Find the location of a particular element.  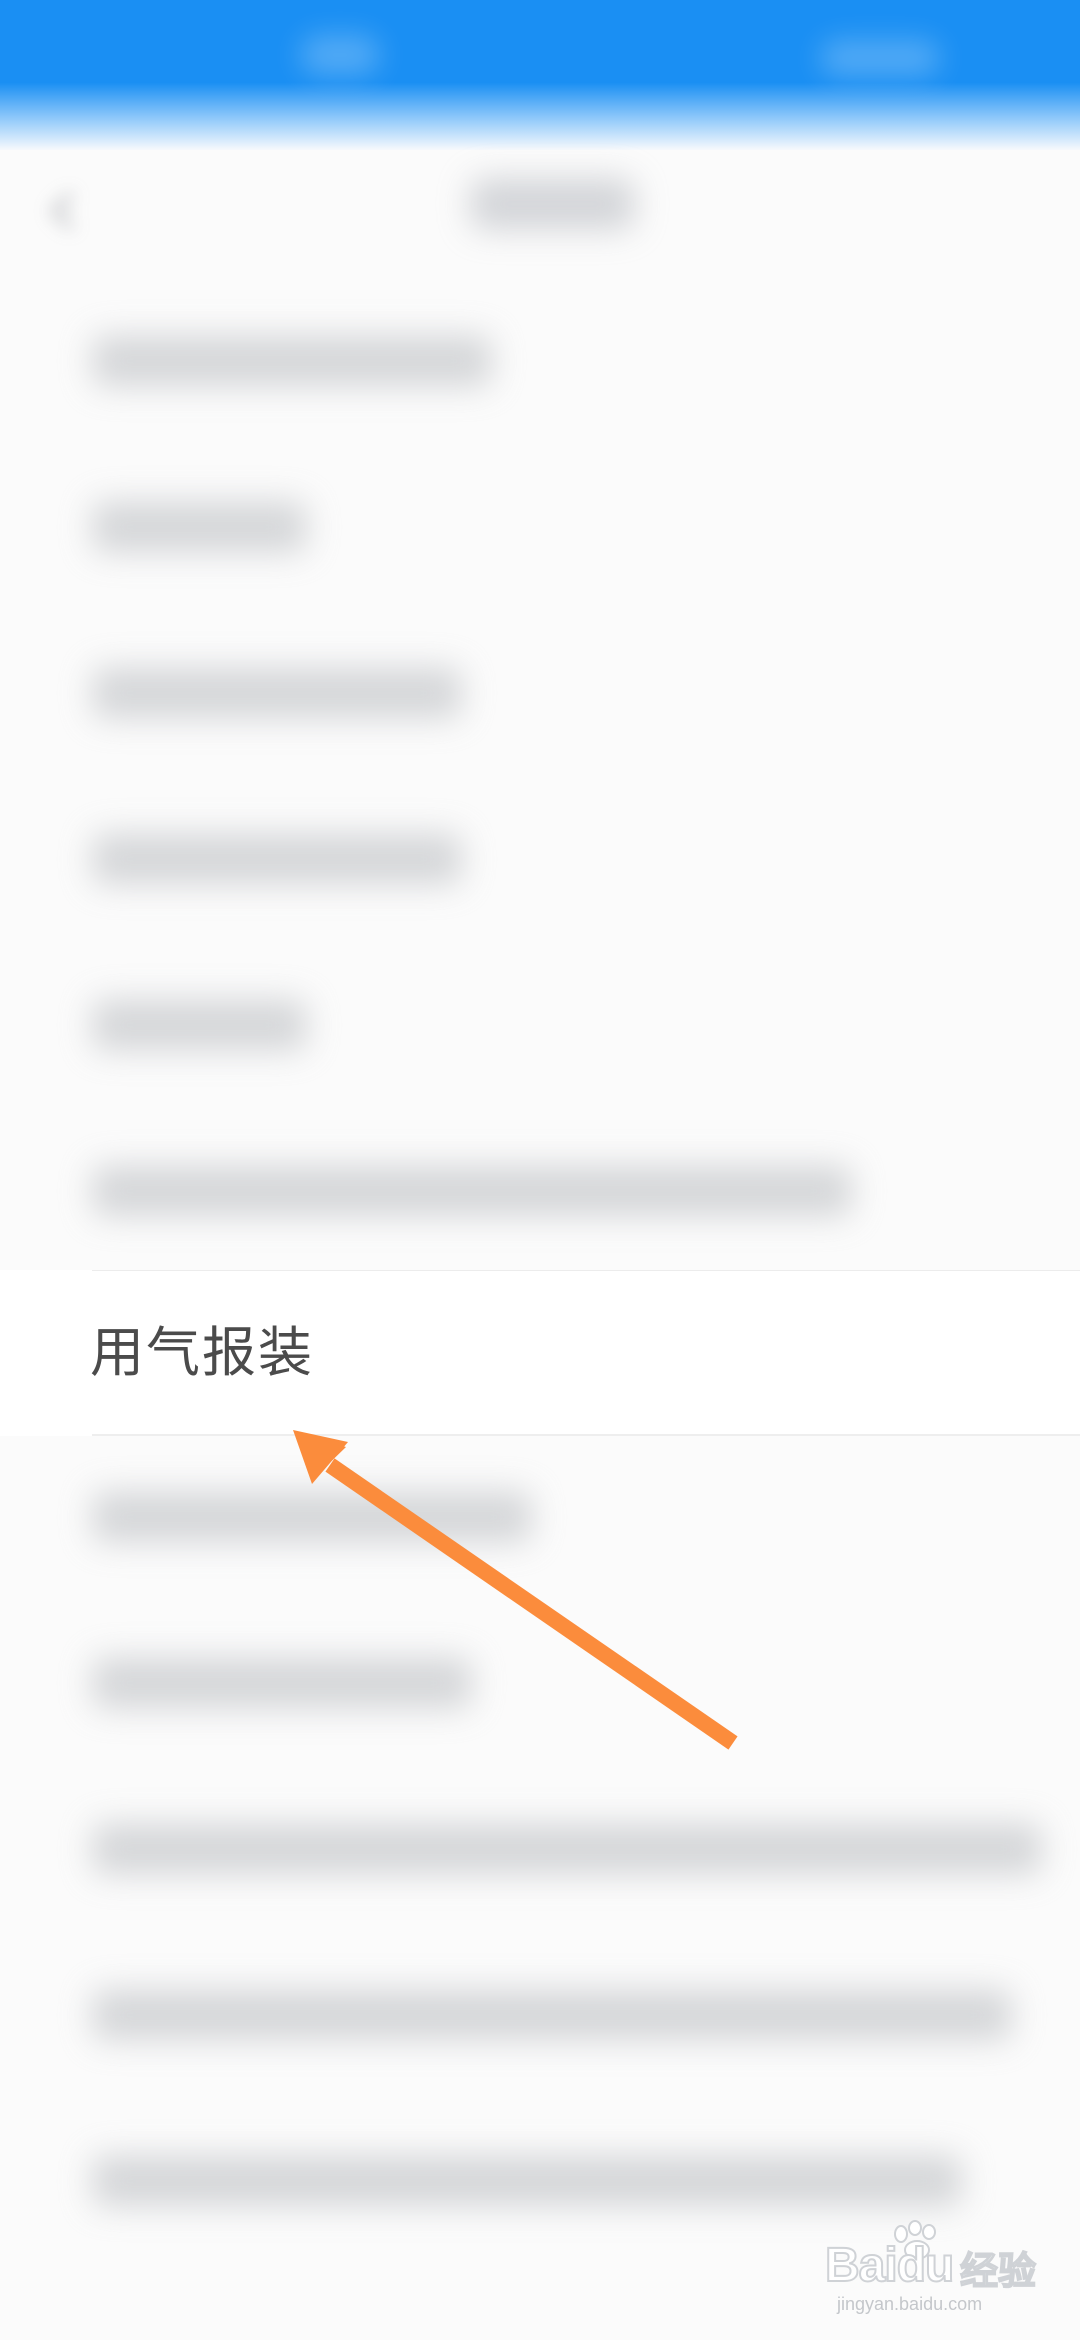

divider is located at coordinates (586, 1270).